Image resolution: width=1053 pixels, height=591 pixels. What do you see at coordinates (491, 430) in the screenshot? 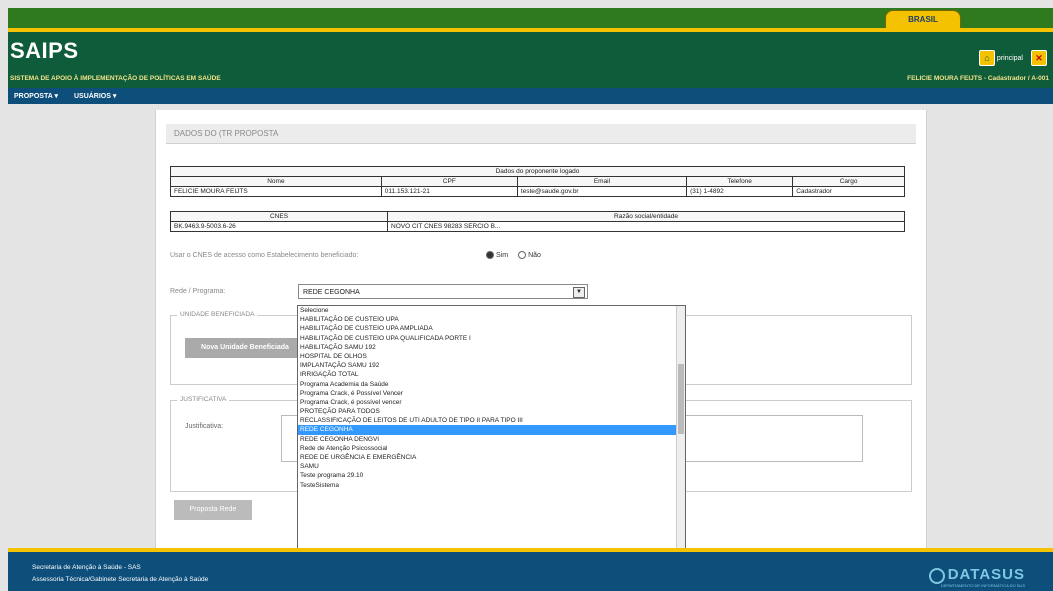
I see `dropdown-option: REDE CEGONHA` at bounding box center [491, 430].